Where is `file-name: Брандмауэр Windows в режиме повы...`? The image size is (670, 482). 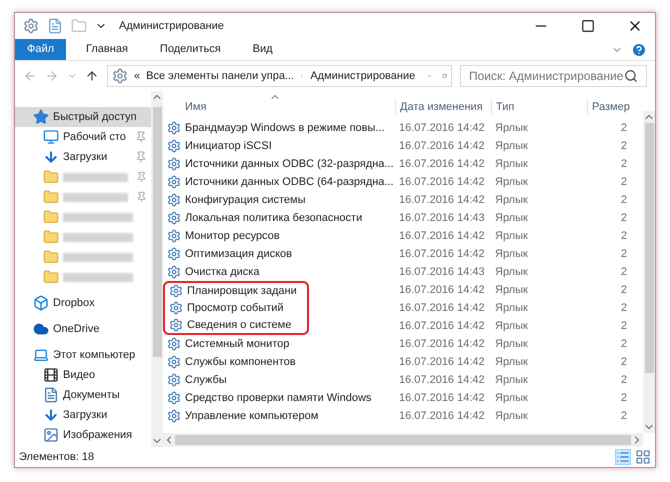
file-name: Брандмауэр Windows в режиме повы... is located at coordinates (279, 128).